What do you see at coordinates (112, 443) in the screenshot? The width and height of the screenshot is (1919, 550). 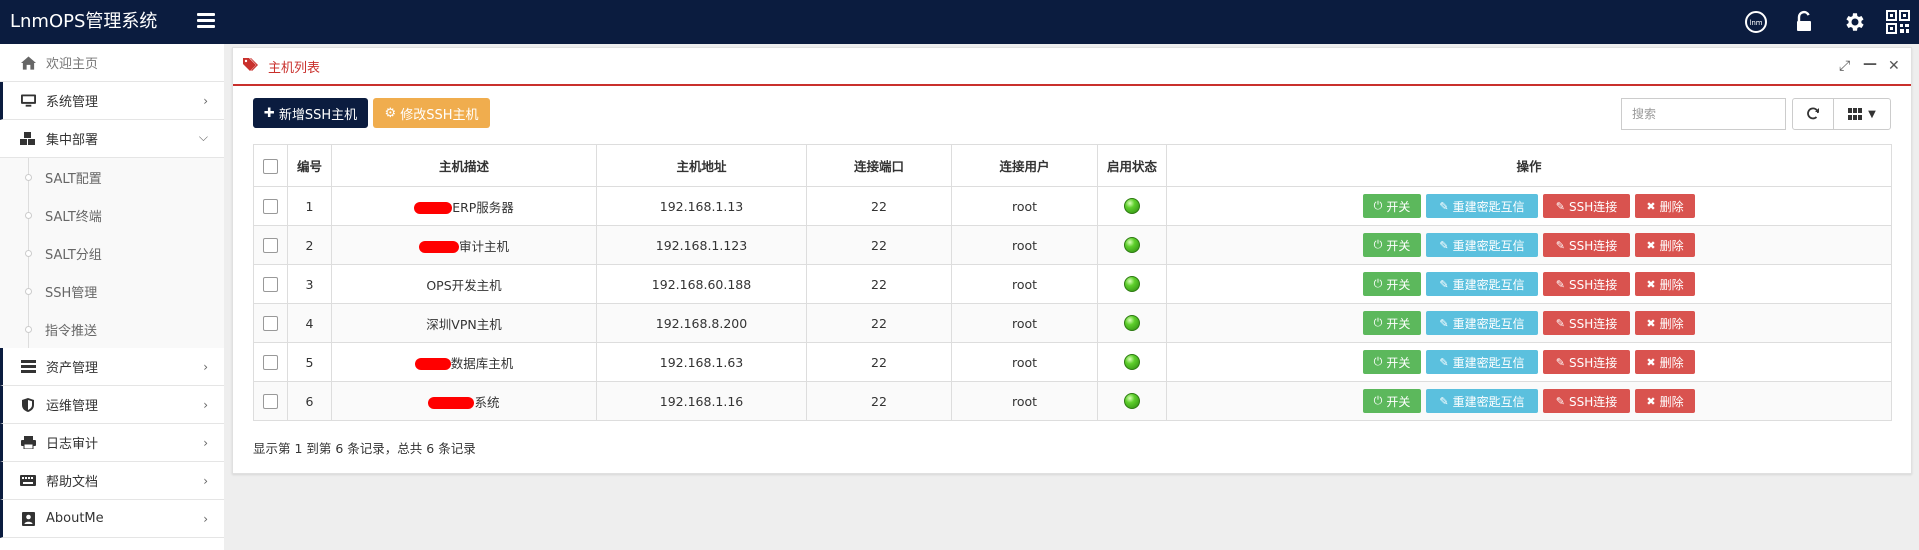 I see `sidebar-item-logs: 日志审计 ›` at bounding box center [112, 443].